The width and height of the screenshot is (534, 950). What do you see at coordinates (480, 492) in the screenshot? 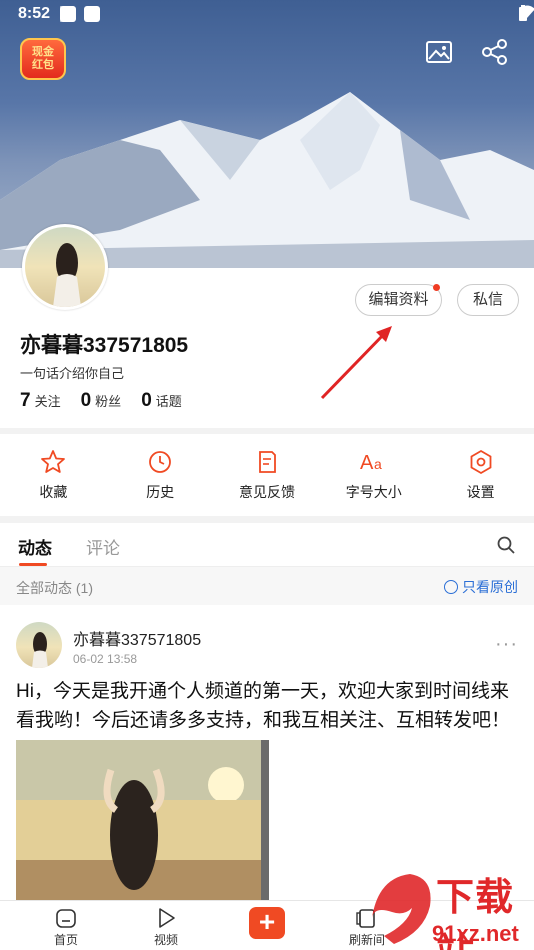
I see `menu-label: 设置` at bounding box center [480, 492].